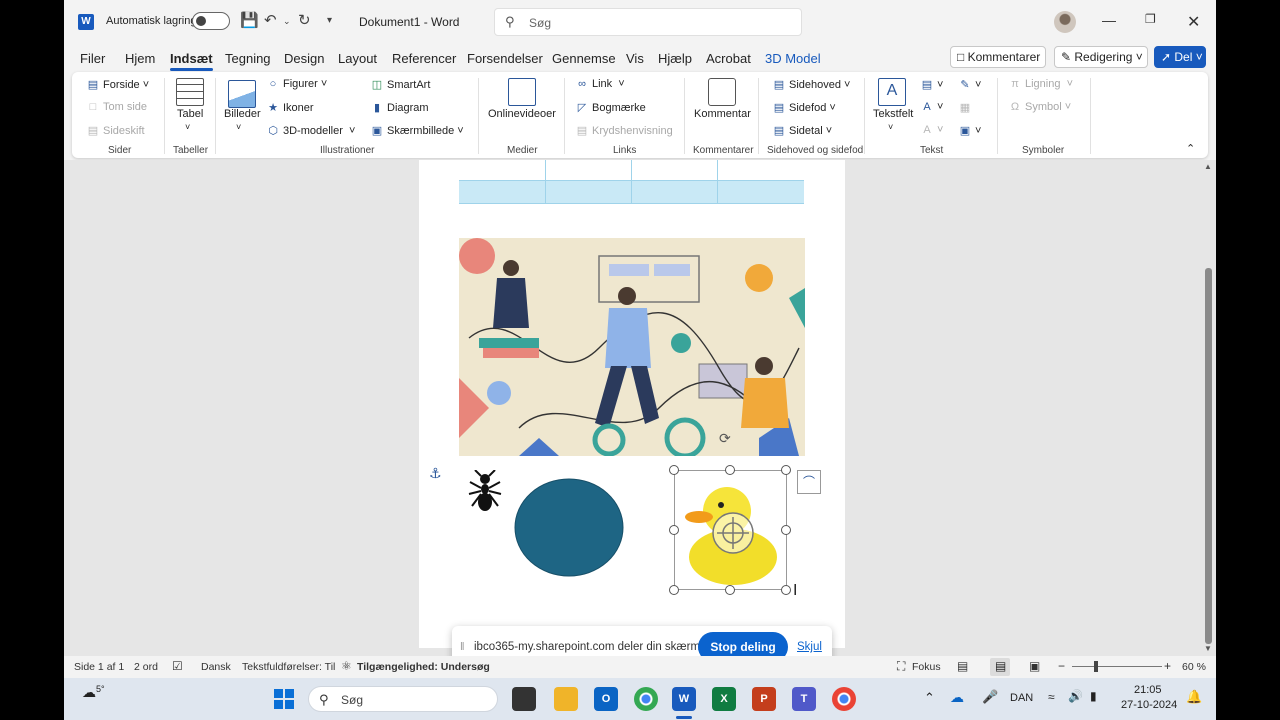 The height and width of the screenshot is (720, 1280). Describe the element at coordinates (901, 666) in the screenshot. I see `focus-icon: ⛶` at that location.